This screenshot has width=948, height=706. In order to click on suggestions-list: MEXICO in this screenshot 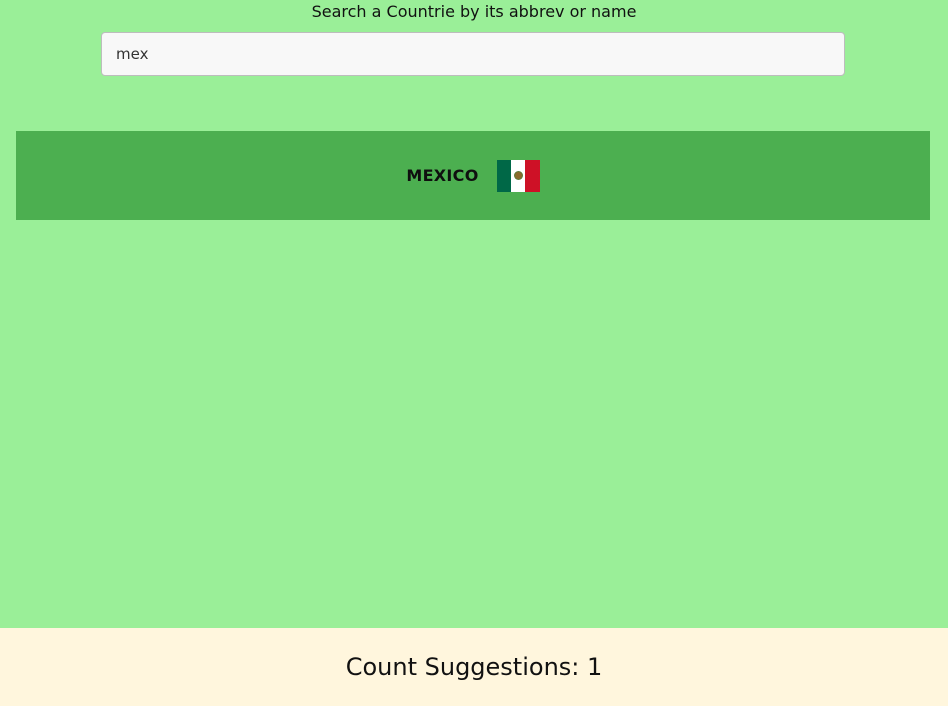, I will do `click(473, 175)`.